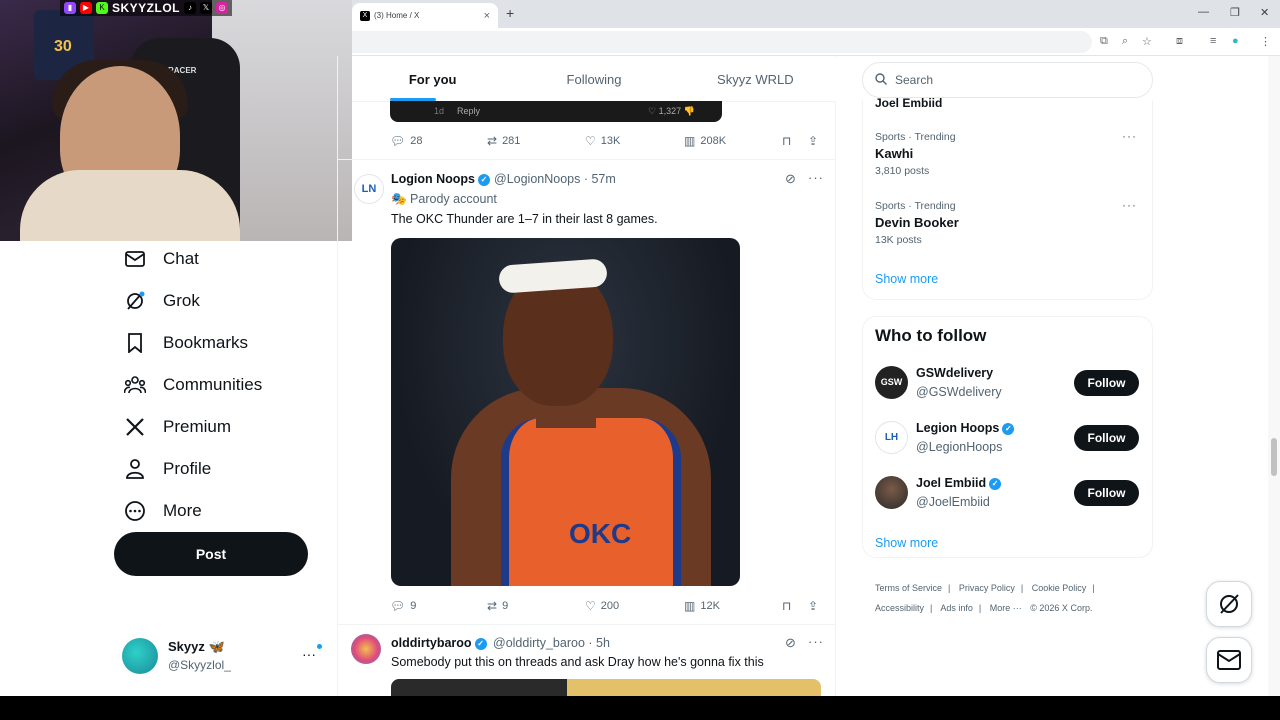 Image resolution: width=1280 pixels, height=720 pixels. Describe the element at coordinates (398, 606) in the screenshot. I see `reply-icon: 💬︎` at that location.